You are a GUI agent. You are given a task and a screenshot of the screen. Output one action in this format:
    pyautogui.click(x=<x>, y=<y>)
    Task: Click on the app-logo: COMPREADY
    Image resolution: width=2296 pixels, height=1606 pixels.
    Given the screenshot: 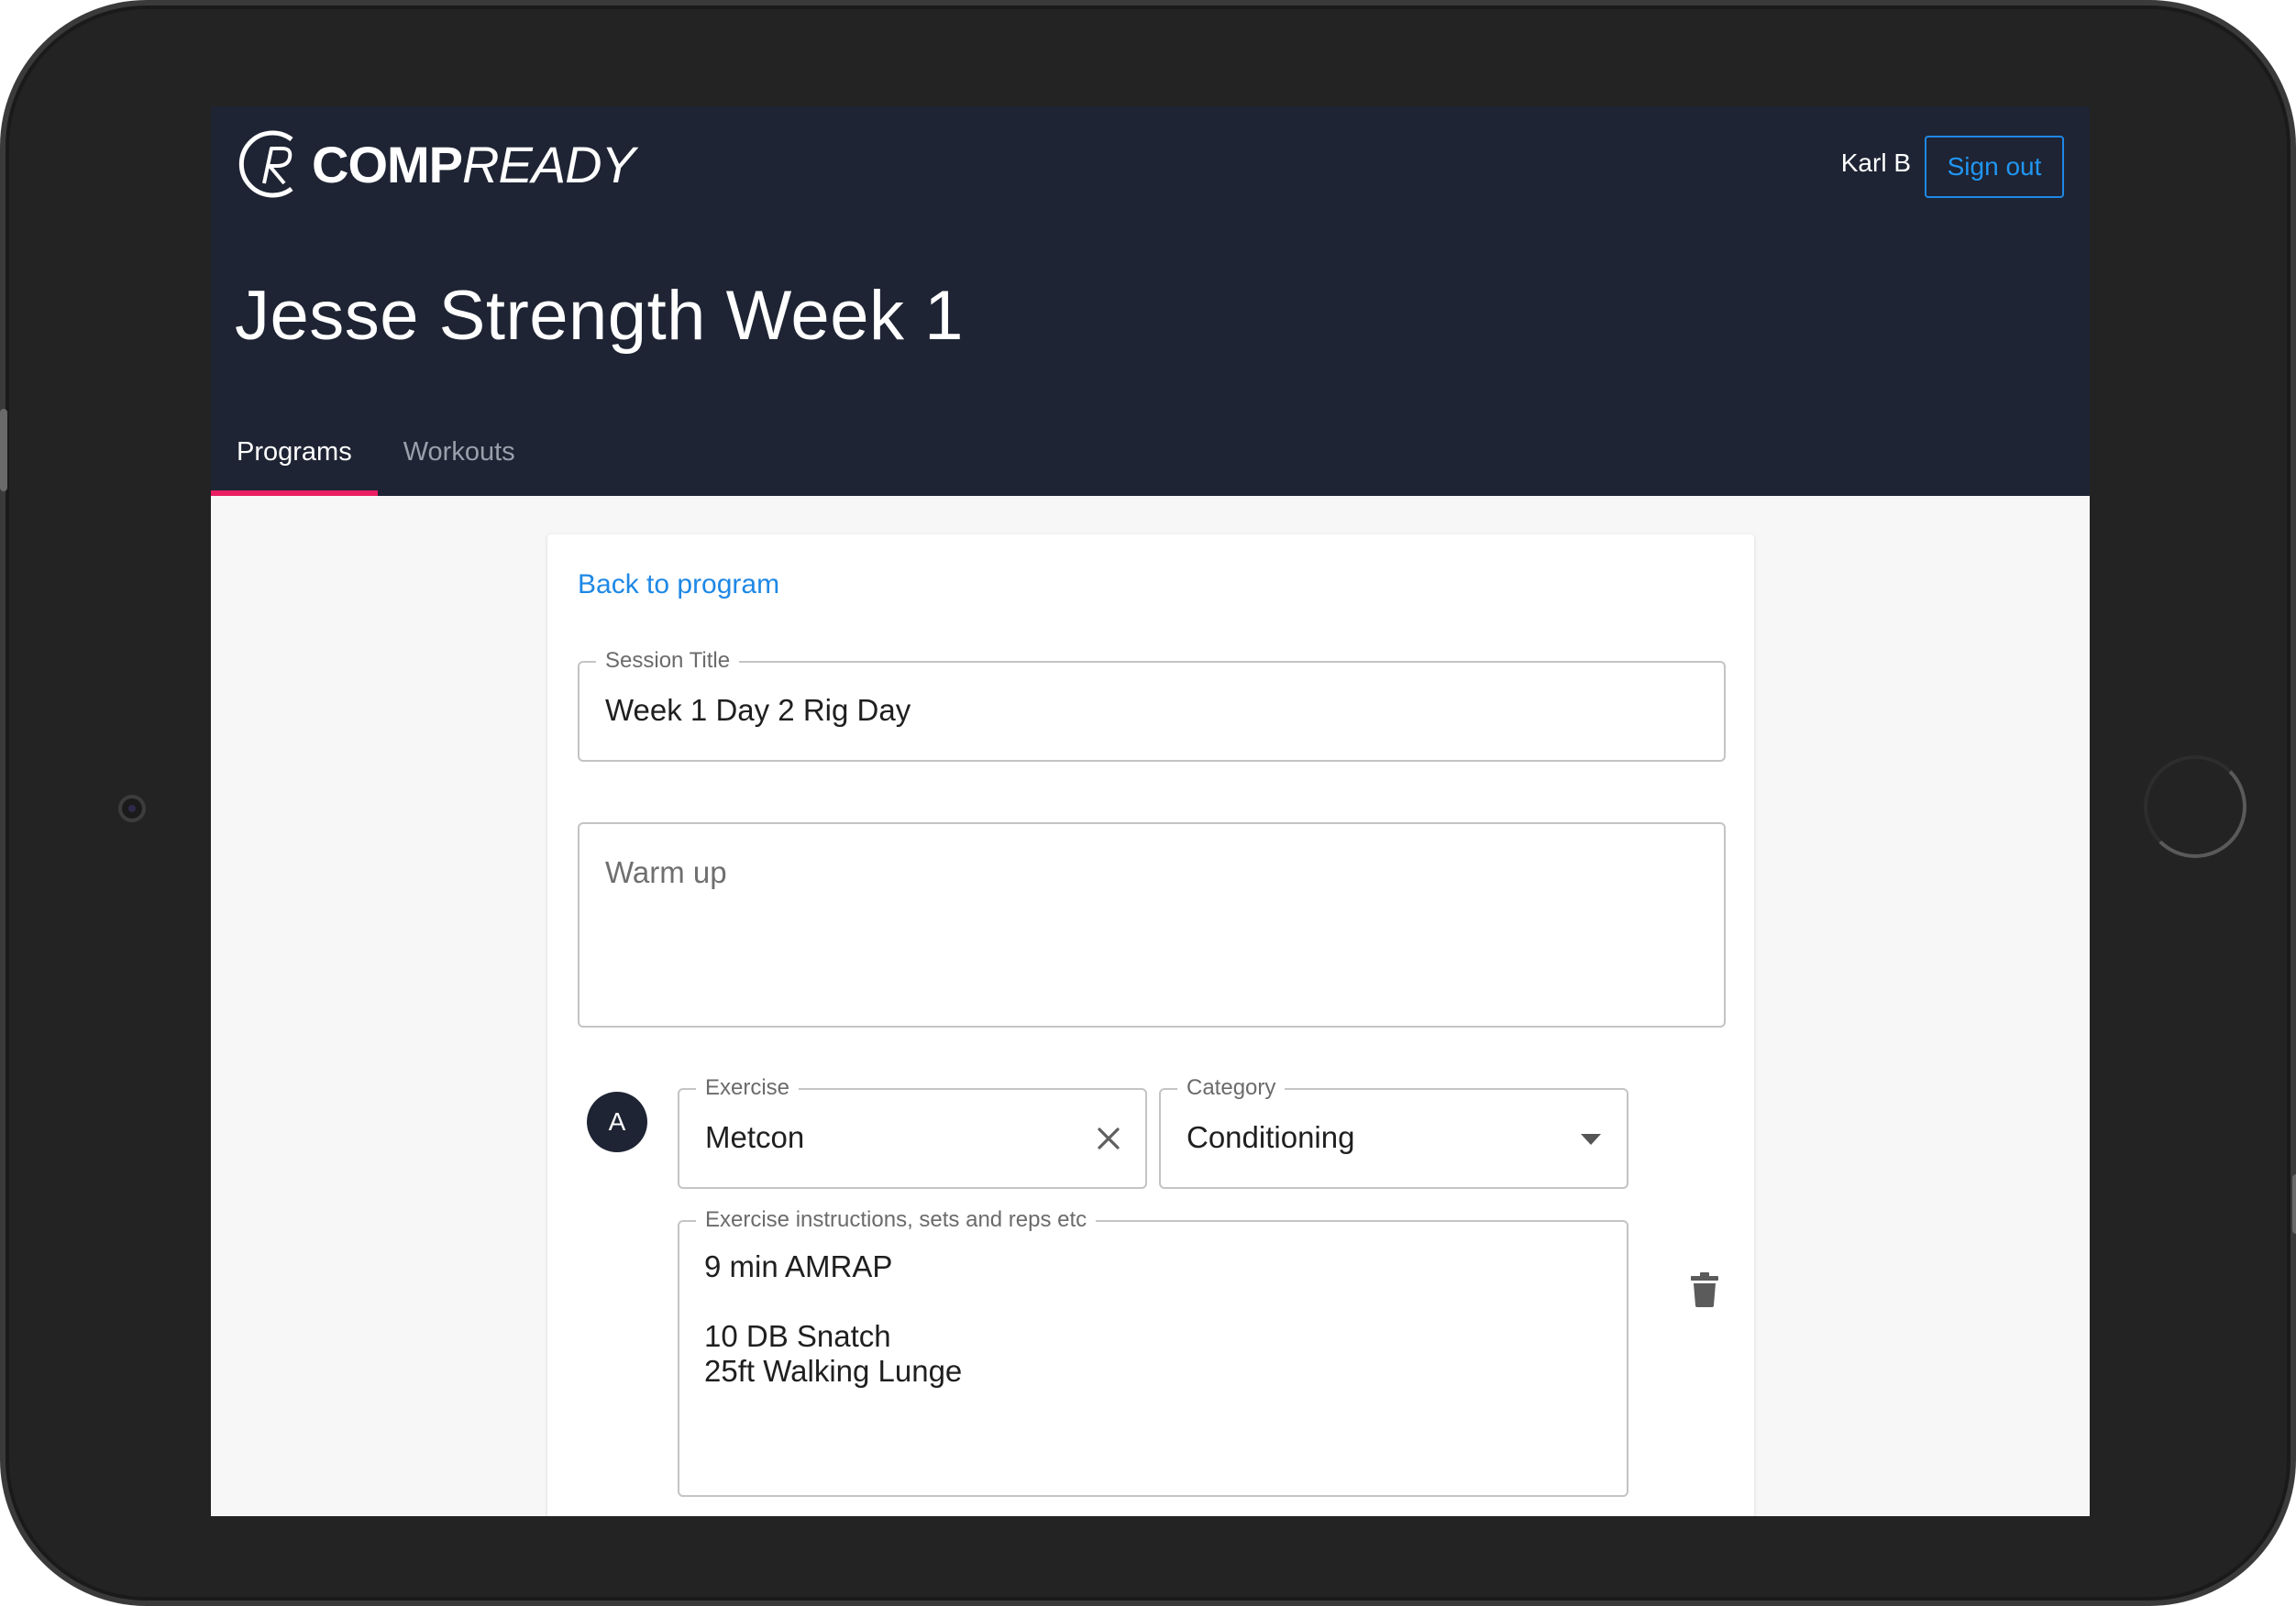 What is the action you would take?
    pyautogui.click(x=436, y=164)
    